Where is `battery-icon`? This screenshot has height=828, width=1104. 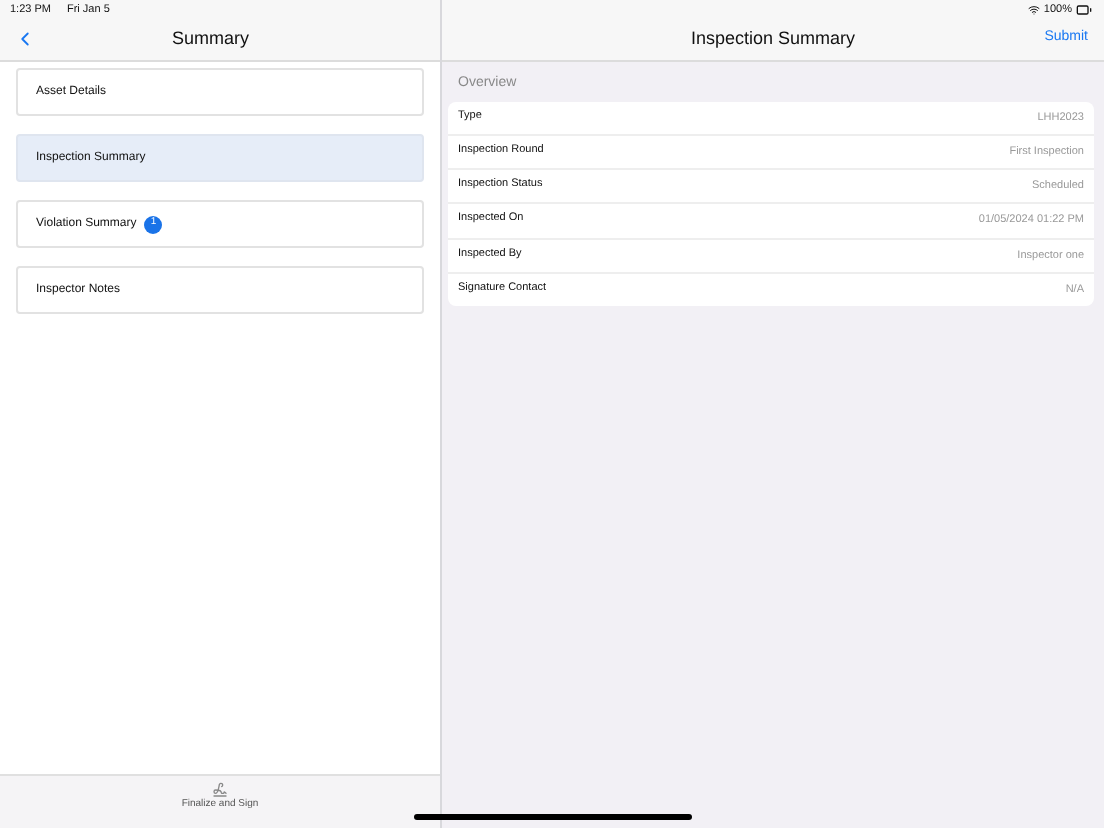
battery-icon is located at coordinates (1084, 10).